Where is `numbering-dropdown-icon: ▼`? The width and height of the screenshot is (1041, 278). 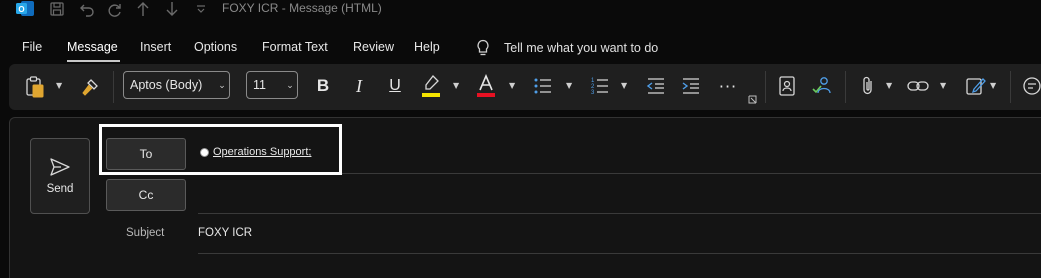 numbering-dropdown-icon: ▼ is located at coordinates (624, 85).